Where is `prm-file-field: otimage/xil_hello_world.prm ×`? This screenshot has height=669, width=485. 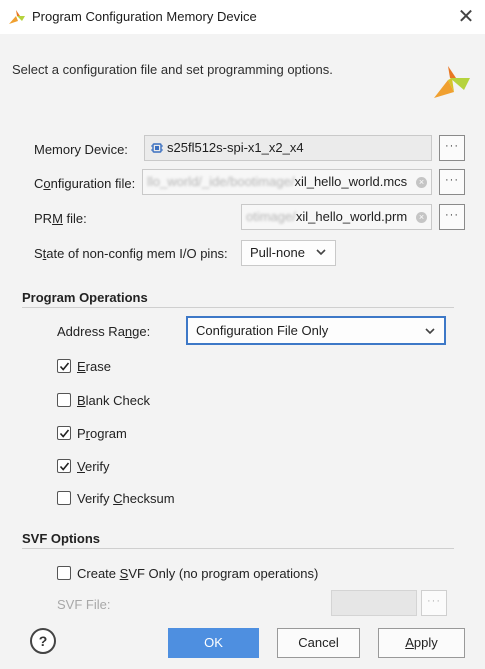
prm-file-field: otimage/xil_hello_world.prm × is located at coordinates (336, 217).